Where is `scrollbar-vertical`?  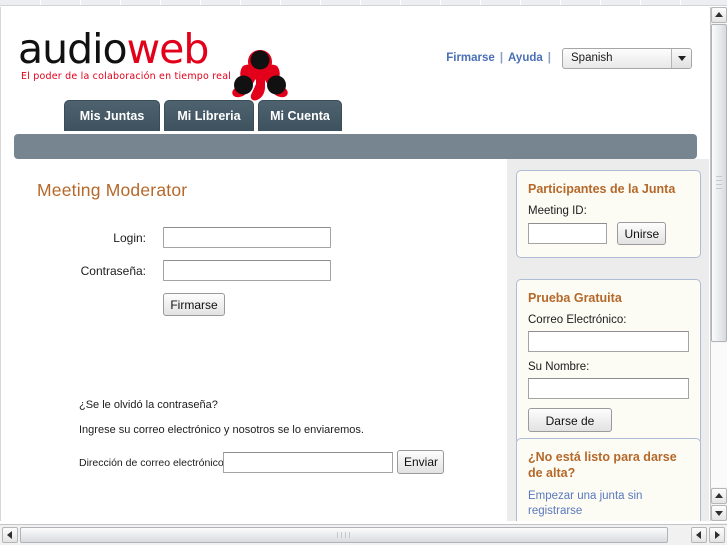
scrollbar-vertical is located at coordinates (718, 264).